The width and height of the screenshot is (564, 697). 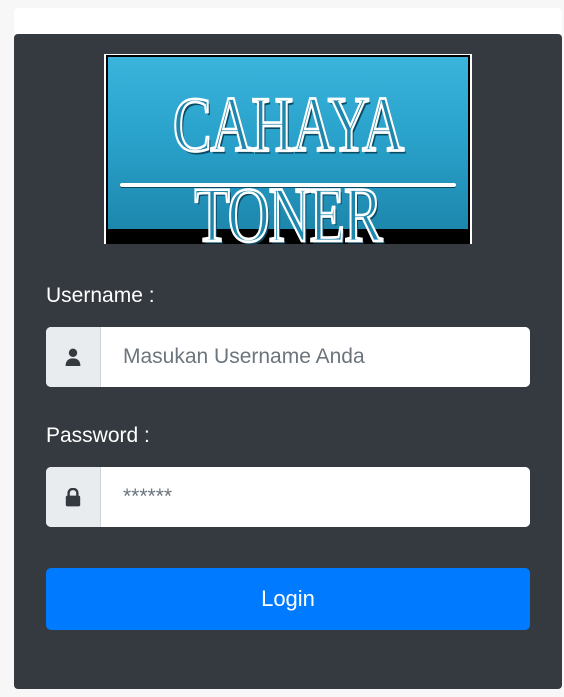 I want to click on top-strip, so click(x=288, y=21).